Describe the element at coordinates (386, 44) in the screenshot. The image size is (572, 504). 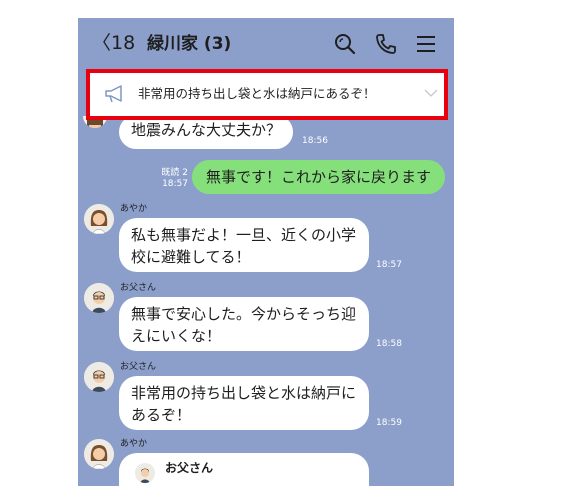
I see `phone-icon` at that location.